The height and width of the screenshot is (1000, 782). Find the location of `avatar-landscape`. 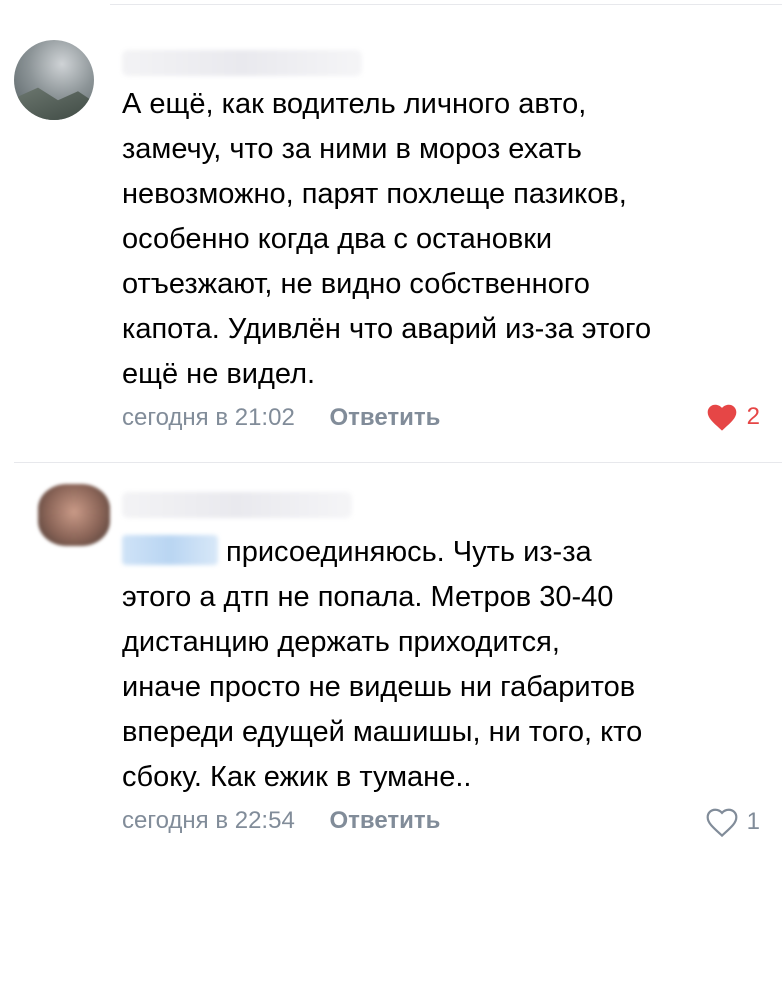

avatar-landscape is located at coordinates (54, 103).